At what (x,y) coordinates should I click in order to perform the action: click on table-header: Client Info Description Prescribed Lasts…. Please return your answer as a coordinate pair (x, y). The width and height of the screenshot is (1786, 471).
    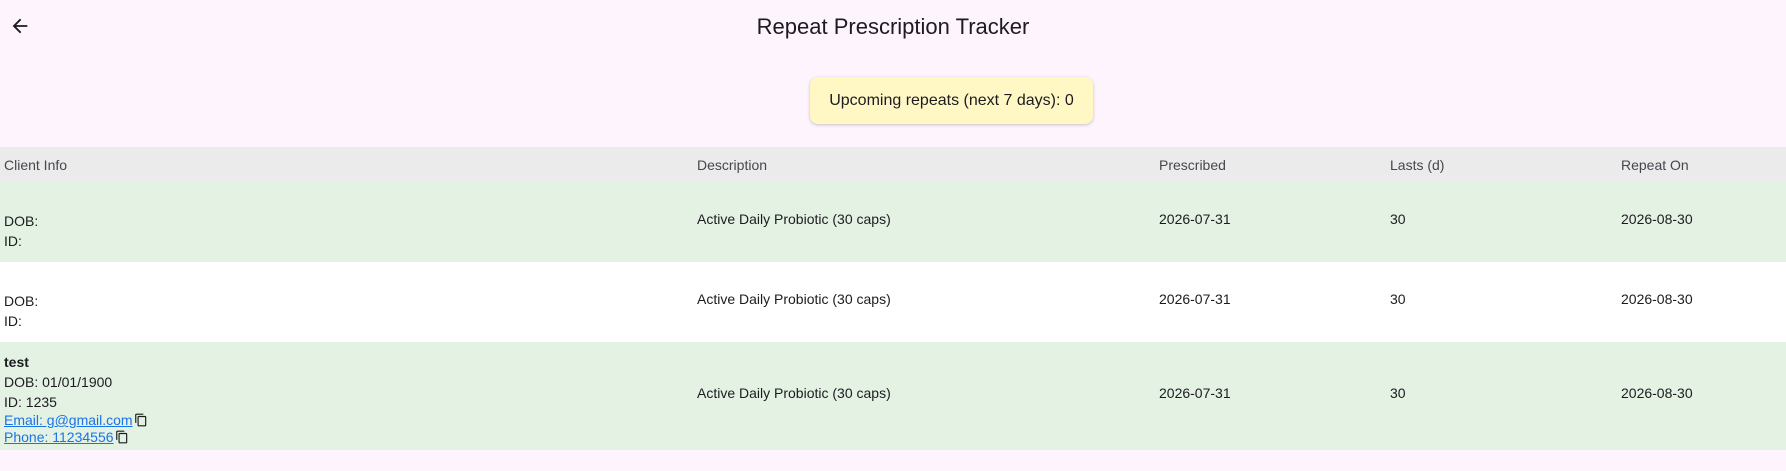
    Looking at the image, I should click on (893, 164).